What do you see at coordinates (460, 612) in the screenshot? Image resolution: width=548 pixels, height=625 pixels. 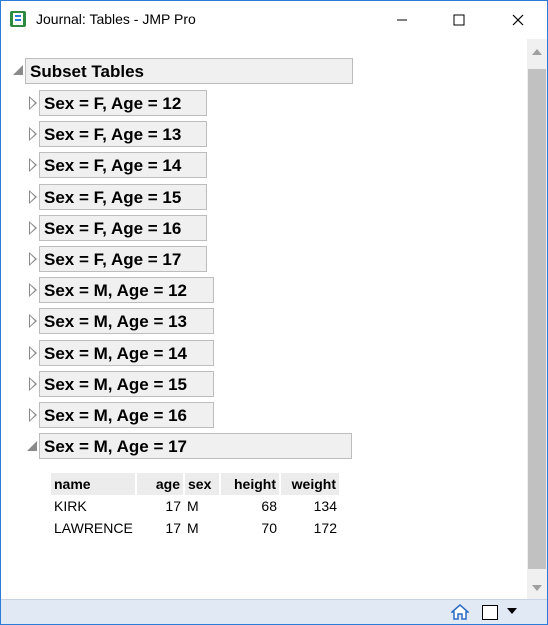 I see `home-icon` at bounding box center [460, 612].